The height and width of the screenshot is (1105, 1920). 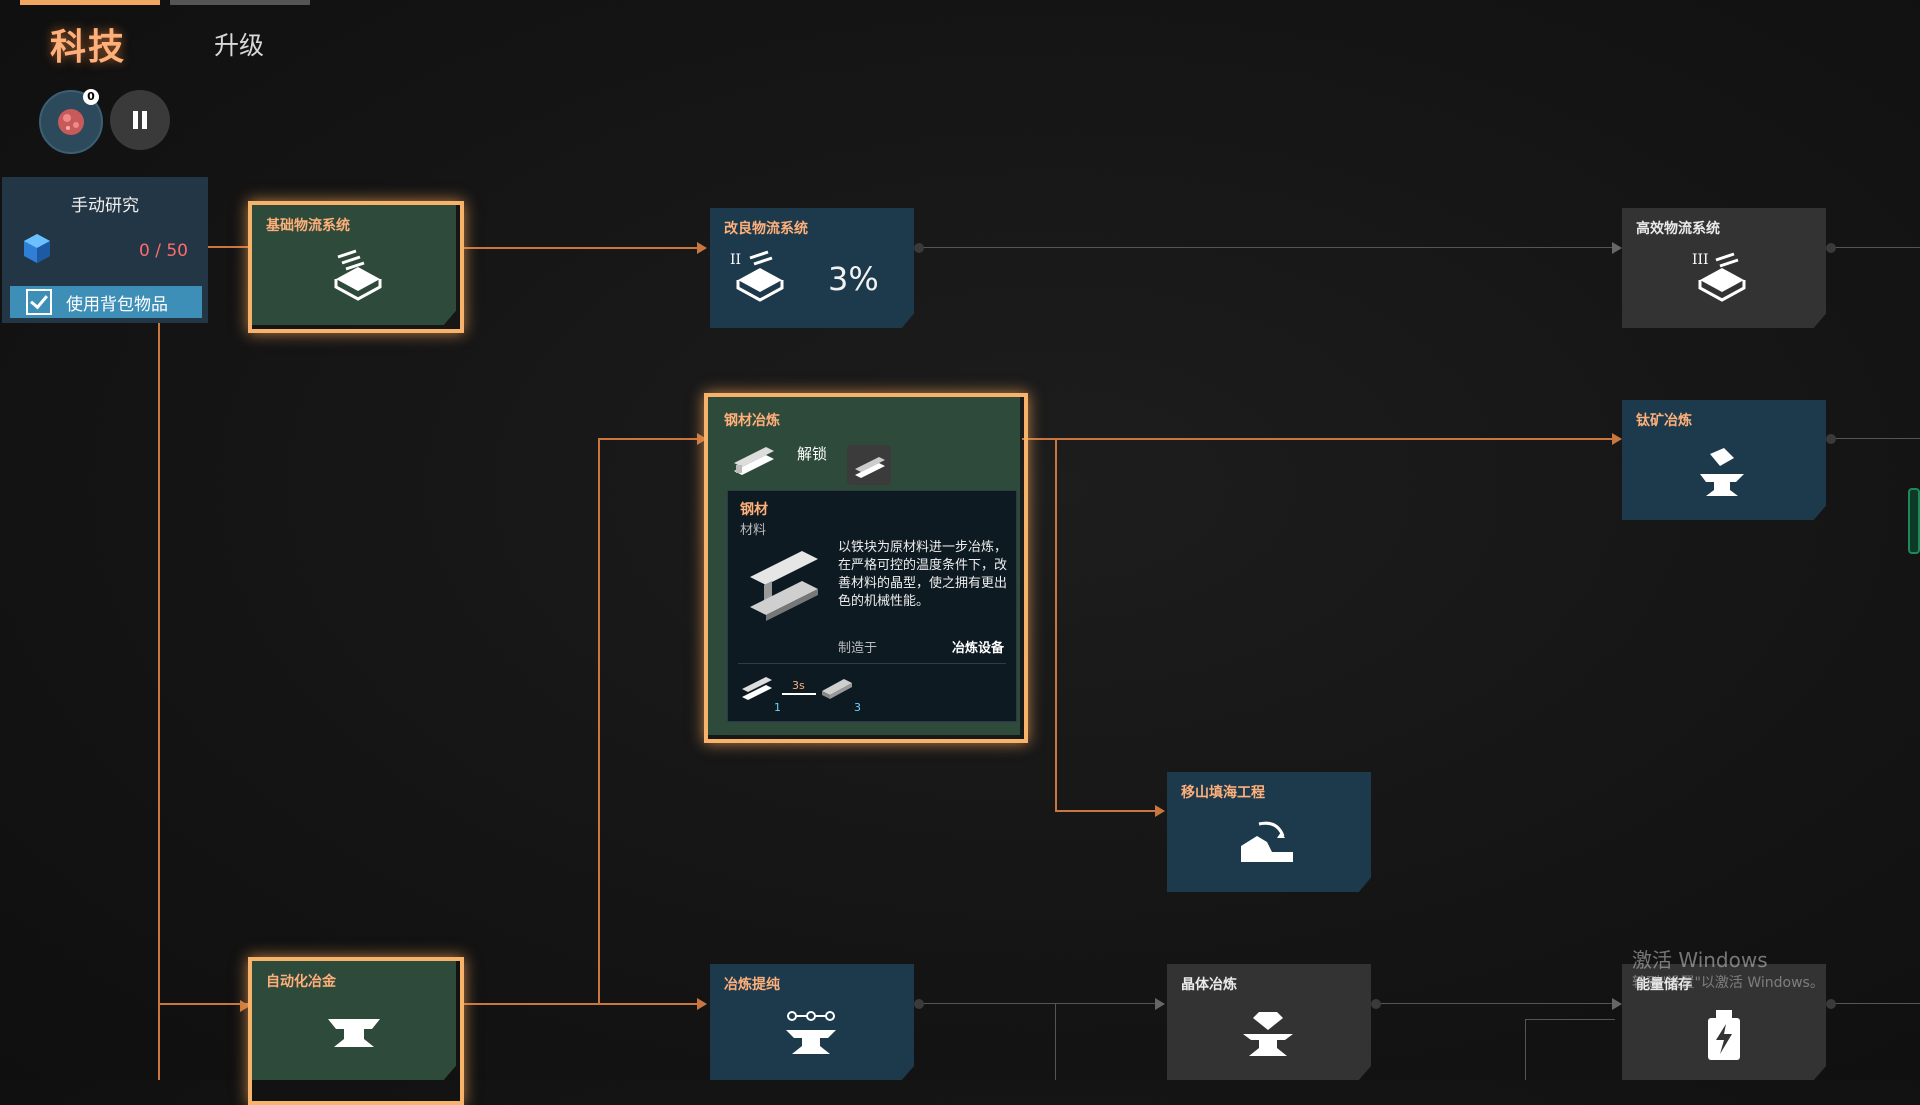 What do you see at coordinates (105, 250) in the screenshot?
I see `manual-research-panel: 手动研究 0 / 50 使用背包物品` at bounding box center [105, 250].